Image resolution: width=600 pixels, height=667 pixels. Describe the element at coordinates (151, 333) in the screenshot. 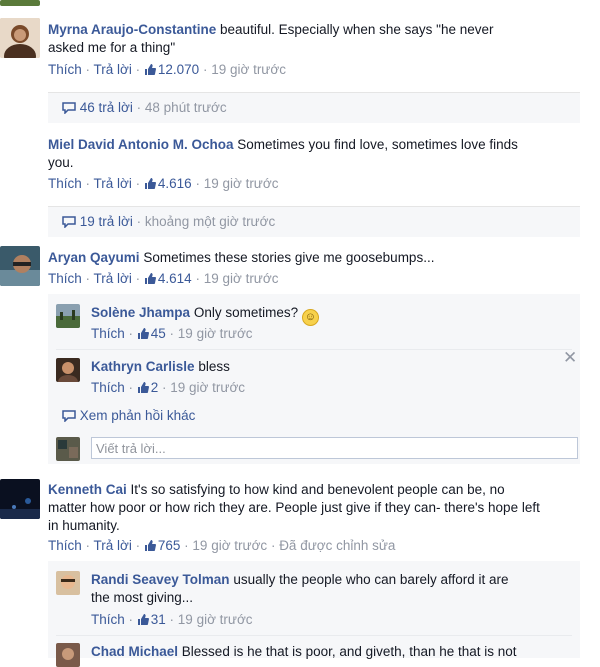

I see `like-count: 45` at that location.